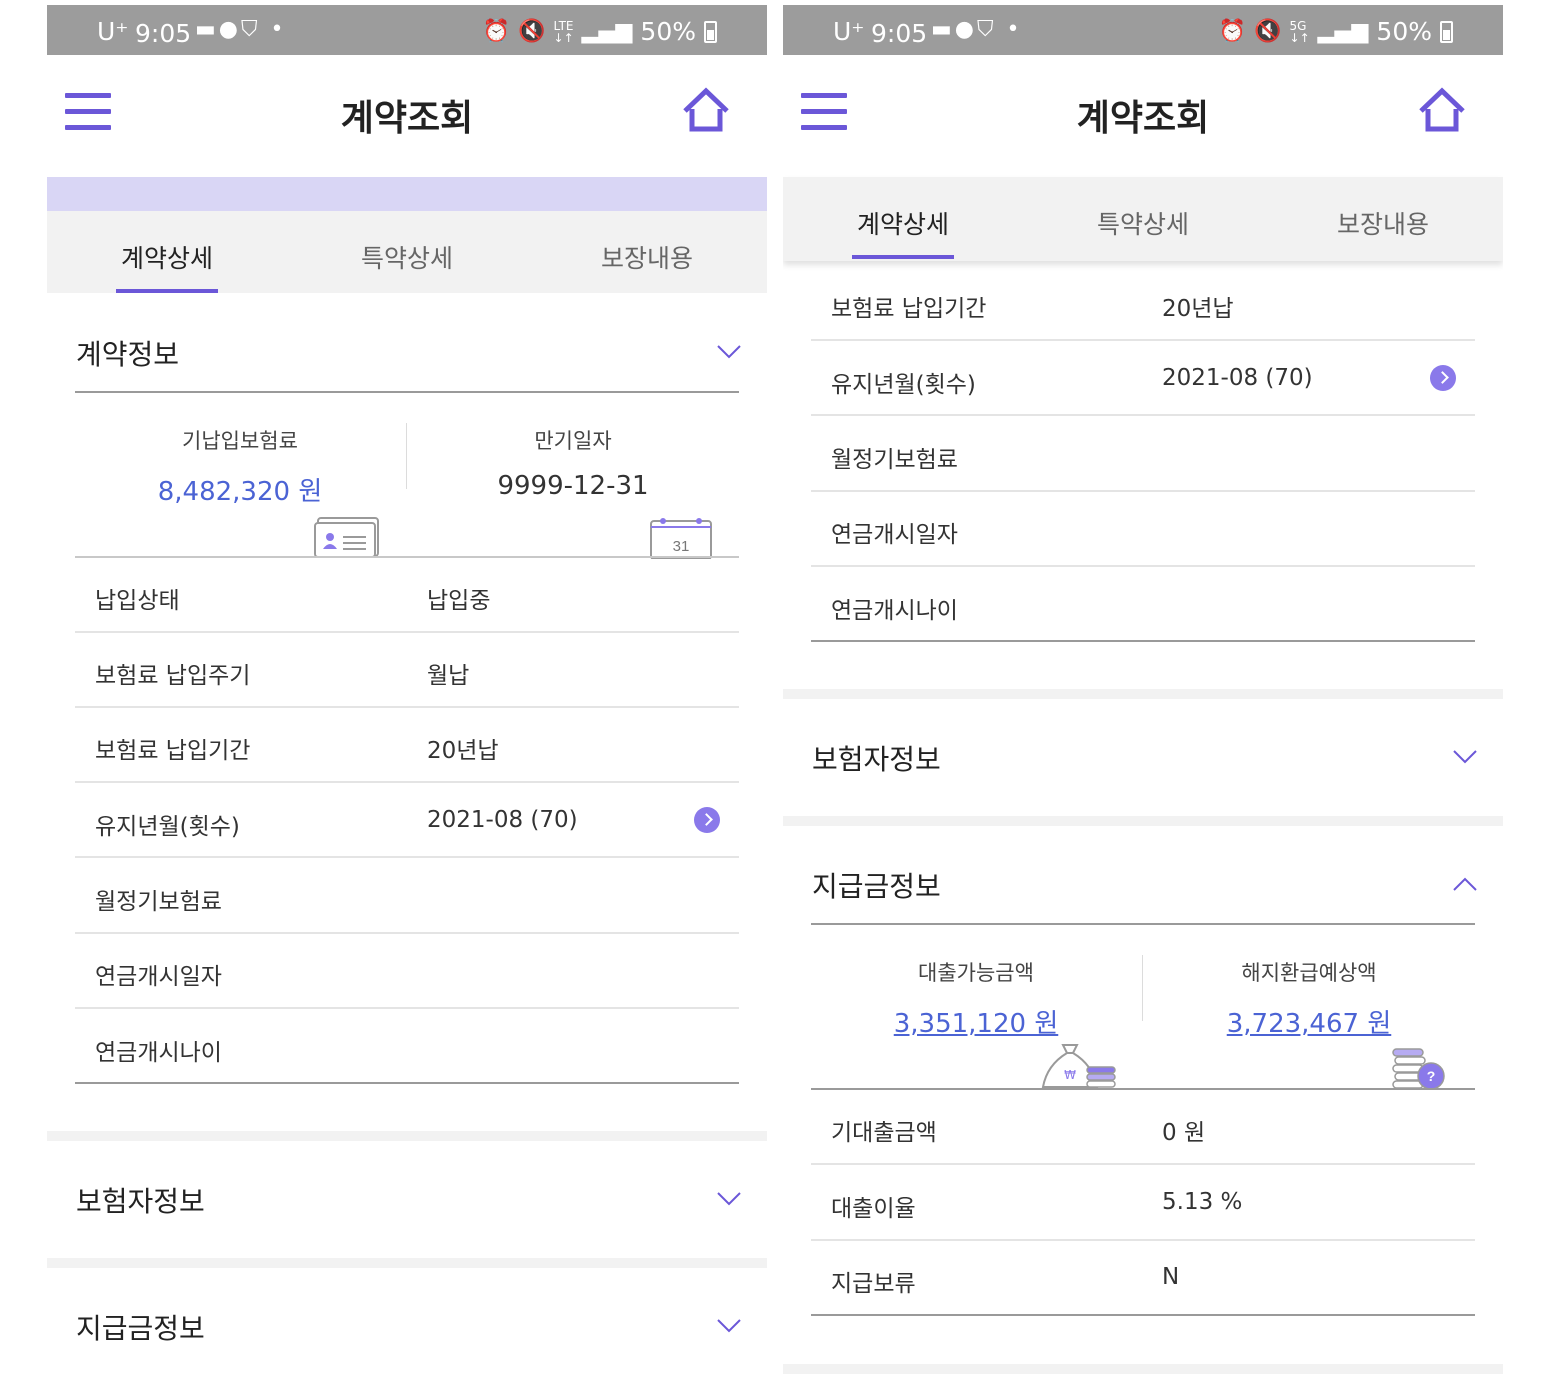  Describe the element at coordinates (965, 29) in the screenshot. I see `bubble-icon: ●` at that location.